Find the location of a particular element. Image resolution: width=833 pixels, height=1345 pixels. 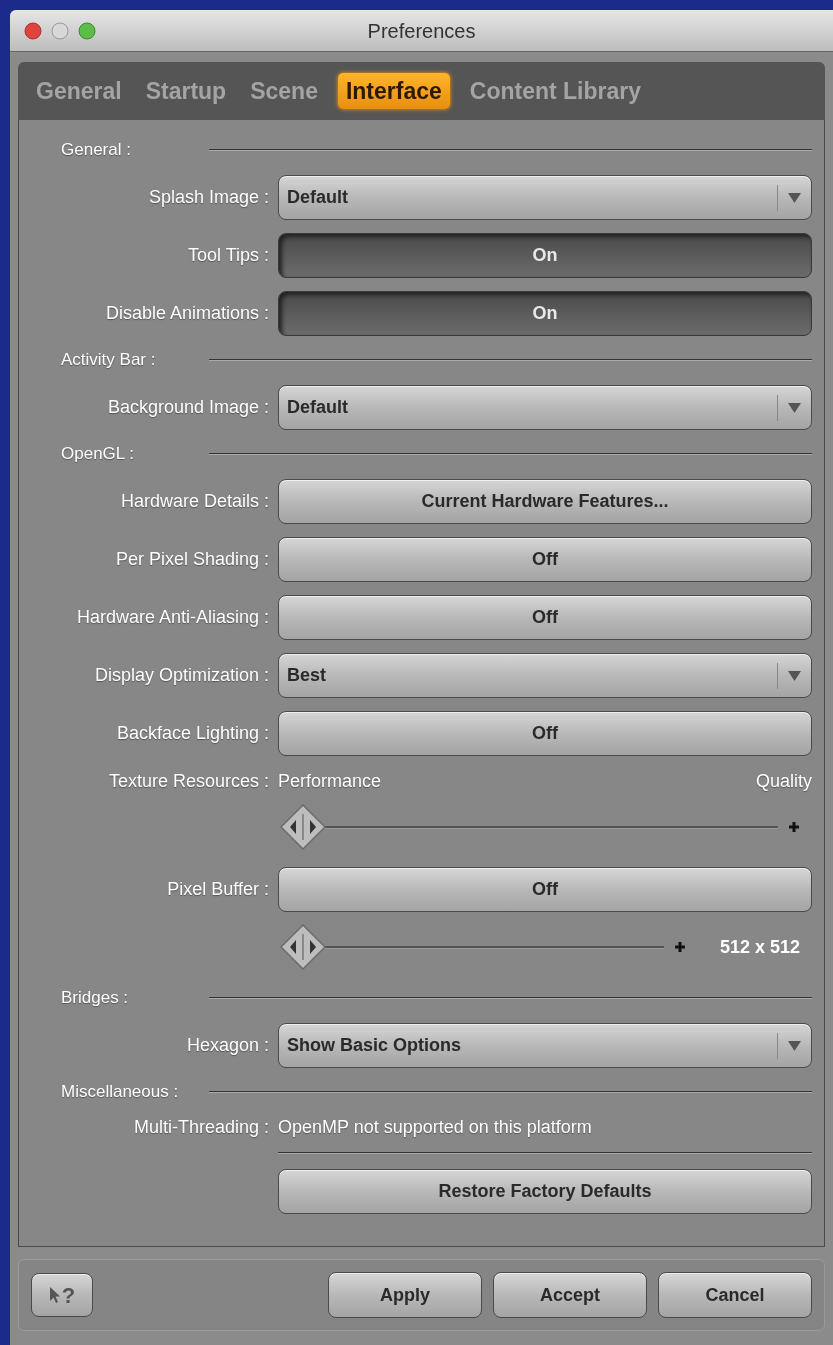

section-label: Activity Bar : is located at coordinates (109, 360).